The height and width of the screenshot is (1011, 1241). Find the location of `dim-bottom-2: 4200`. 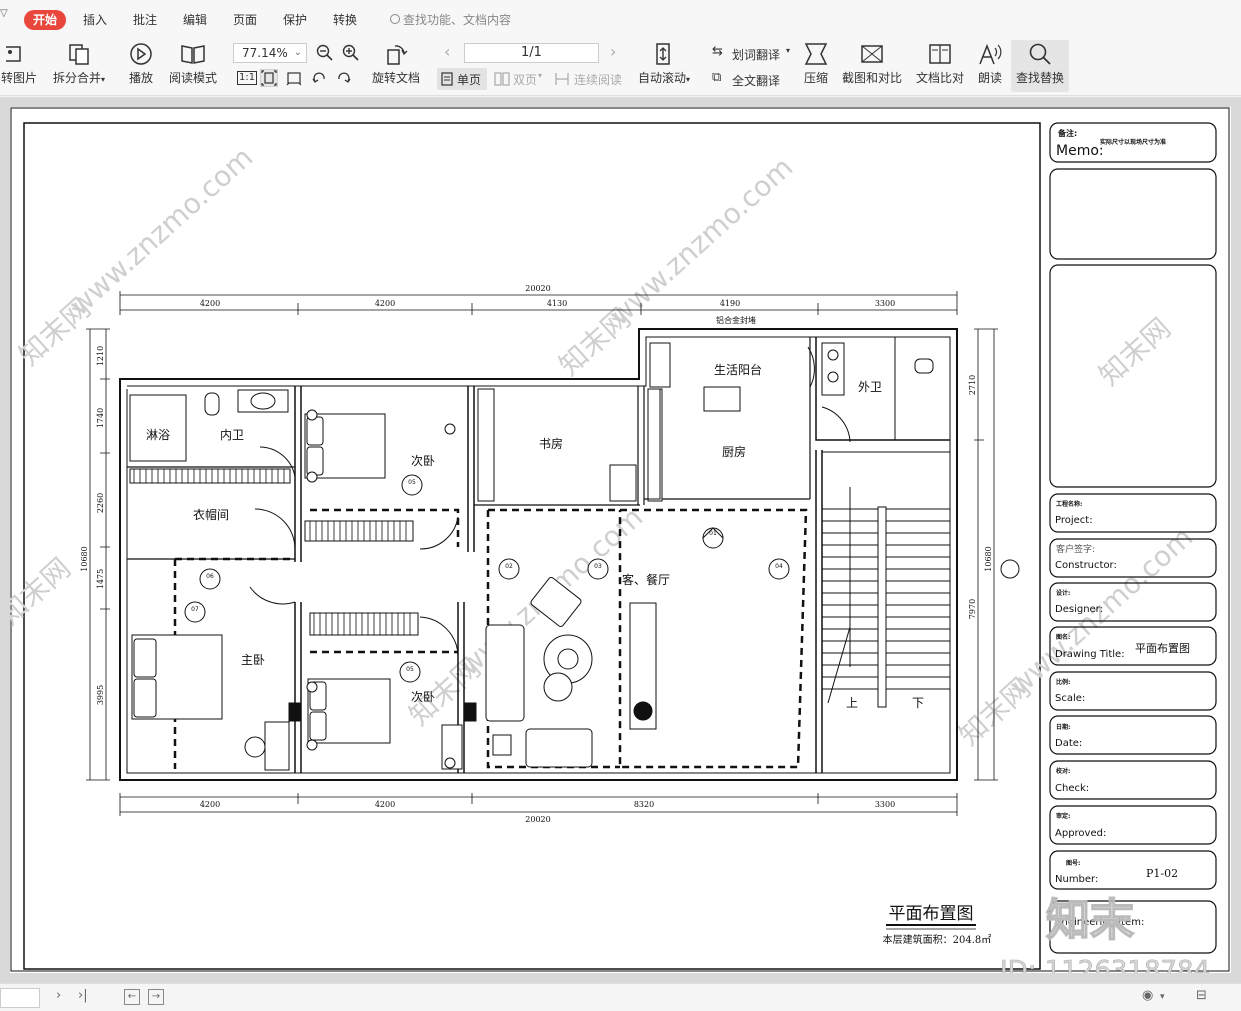

dim-bottom-2: 4200 is located at coordinates (385, 804).